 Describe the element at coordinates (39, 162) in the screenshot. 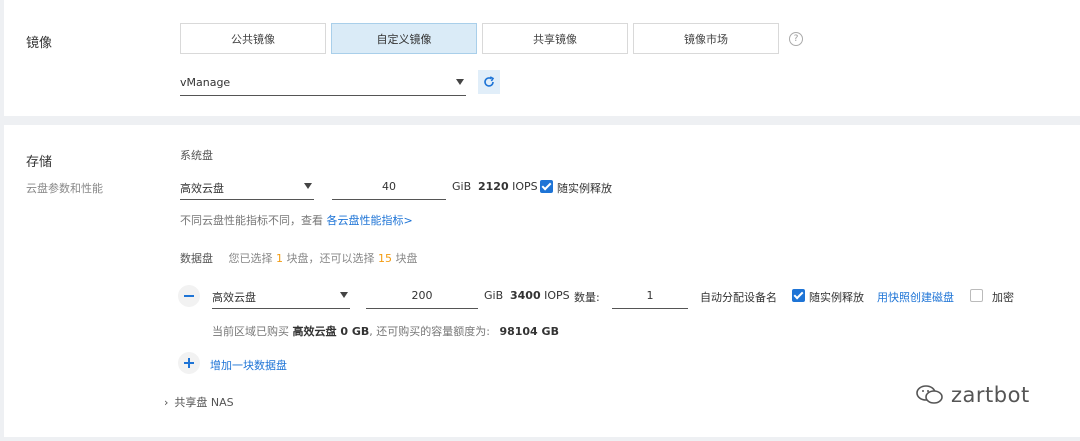

I see `storage-section-title: 存储` at that location.